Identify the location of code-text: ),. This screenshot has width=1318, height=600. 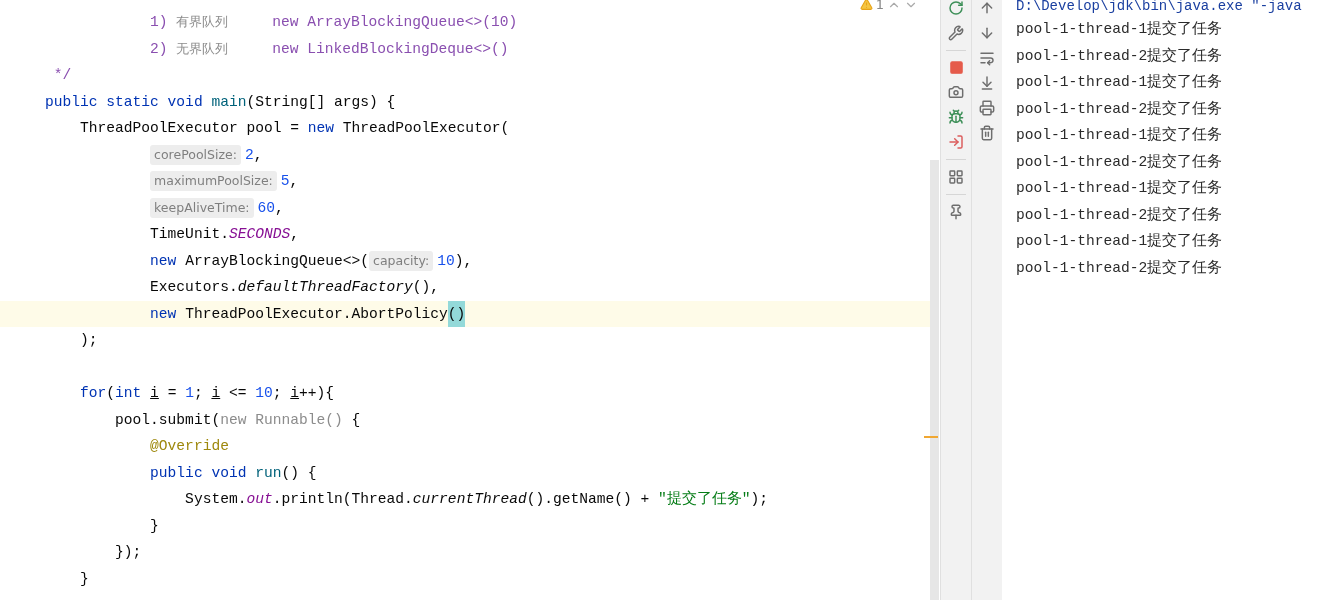
(463, 261).